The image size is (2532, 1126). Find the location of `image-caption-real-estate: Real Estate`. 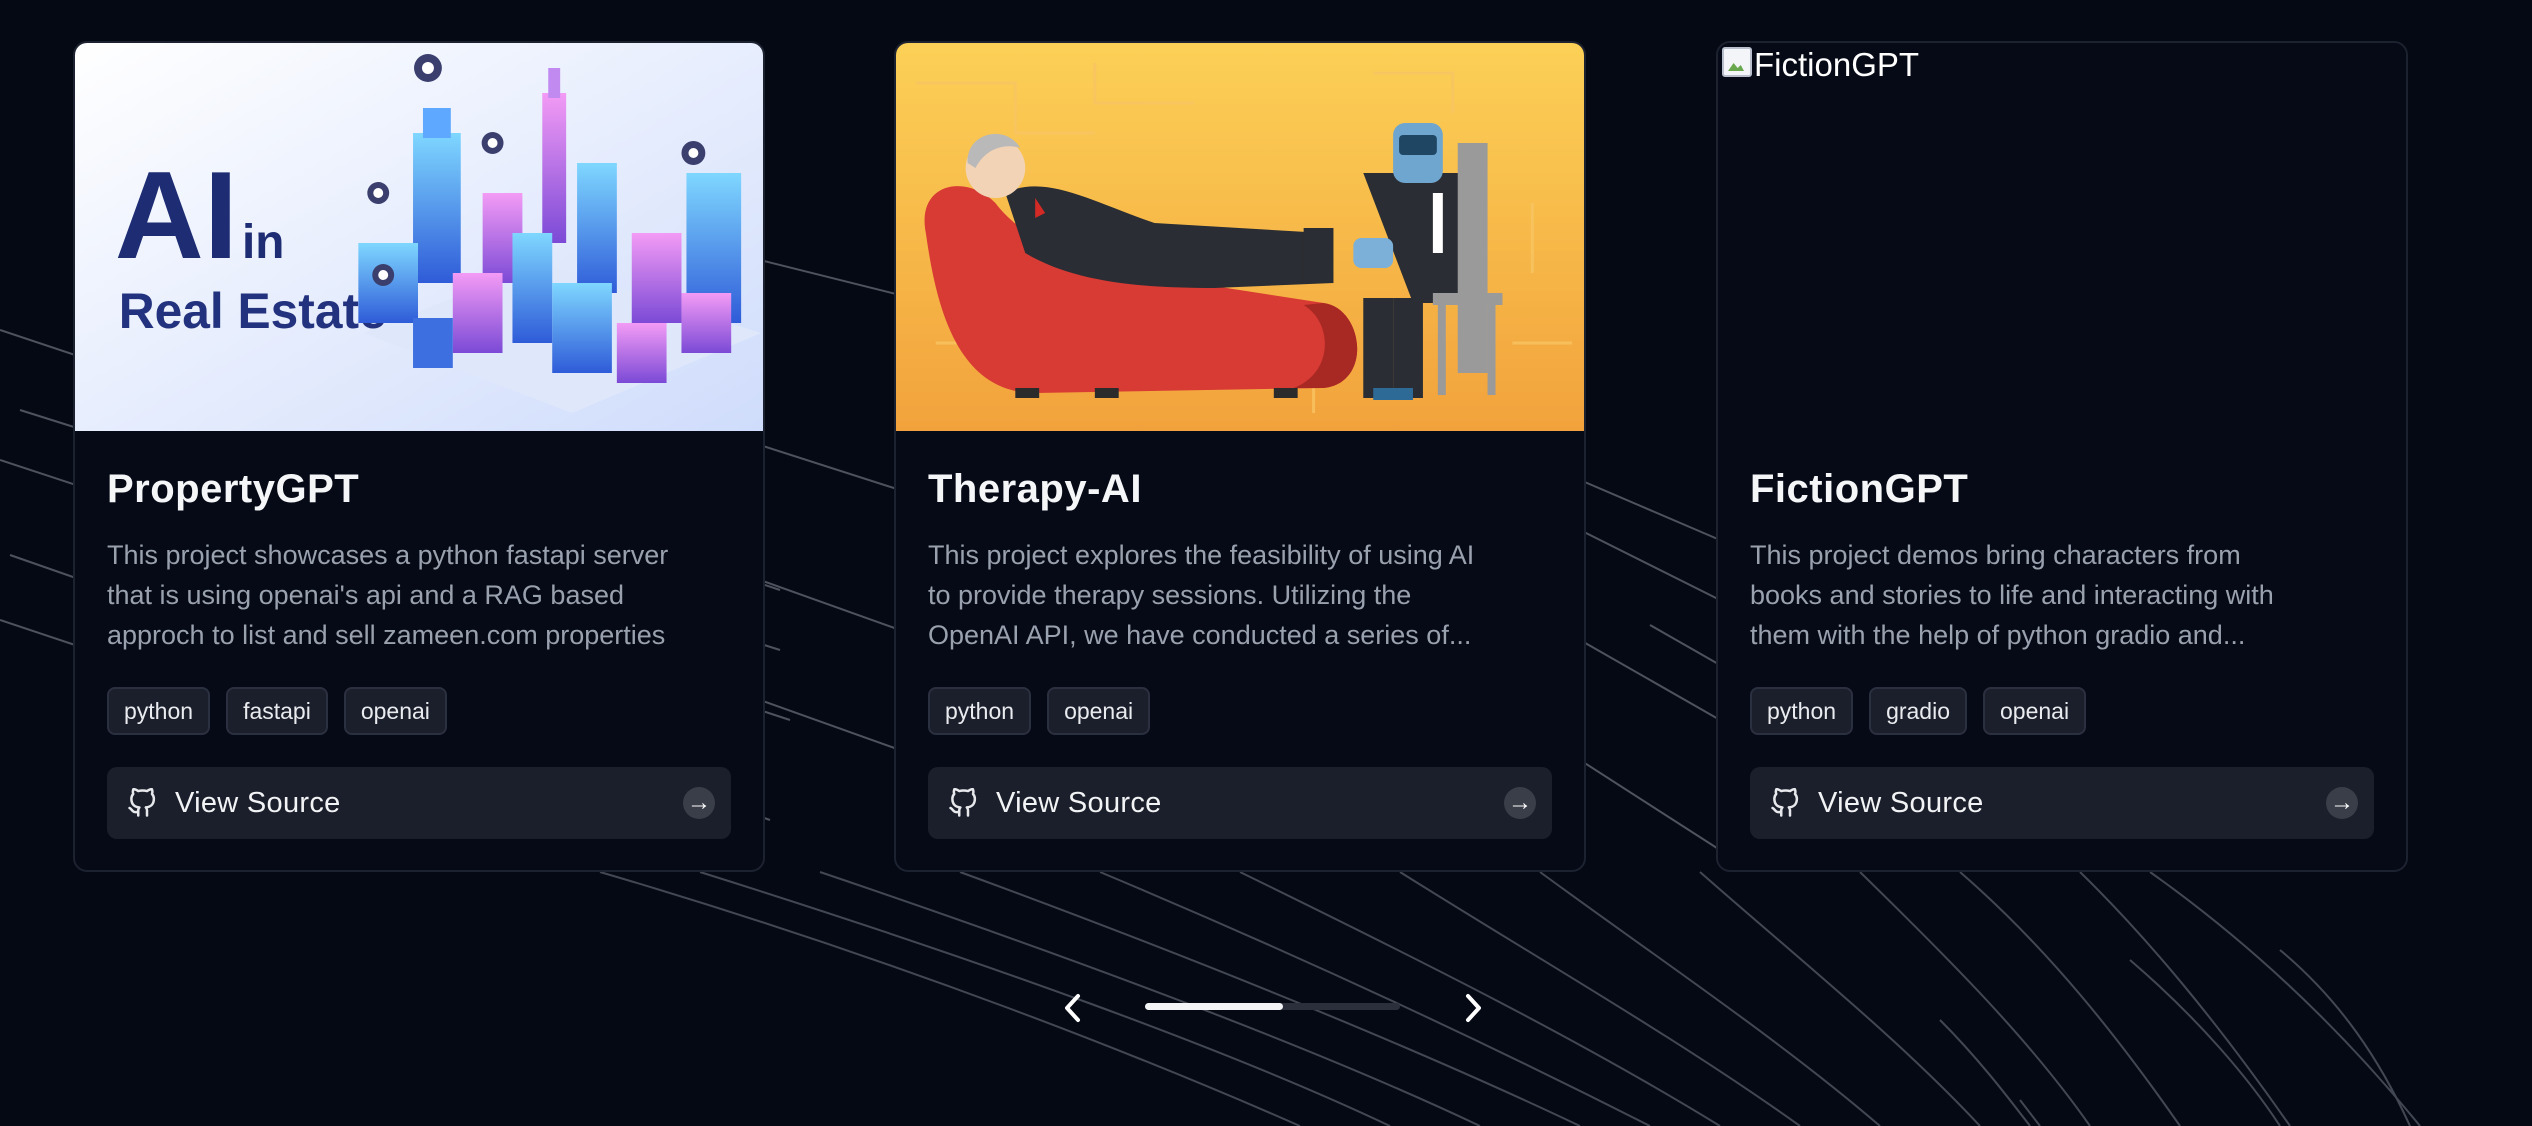

image-caption-real-estate: Real Estate is located at coordinates (253, 311).